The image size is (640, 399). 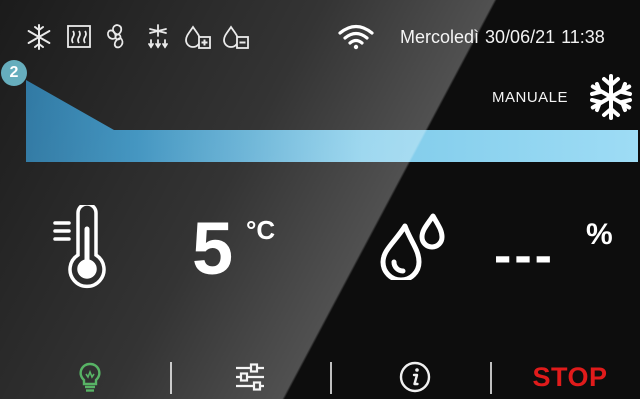 What do you see at coordinates (320, 377) in the screenshot?
I see `bottom-toolbar: STOP` at bounding box center [320, 377].